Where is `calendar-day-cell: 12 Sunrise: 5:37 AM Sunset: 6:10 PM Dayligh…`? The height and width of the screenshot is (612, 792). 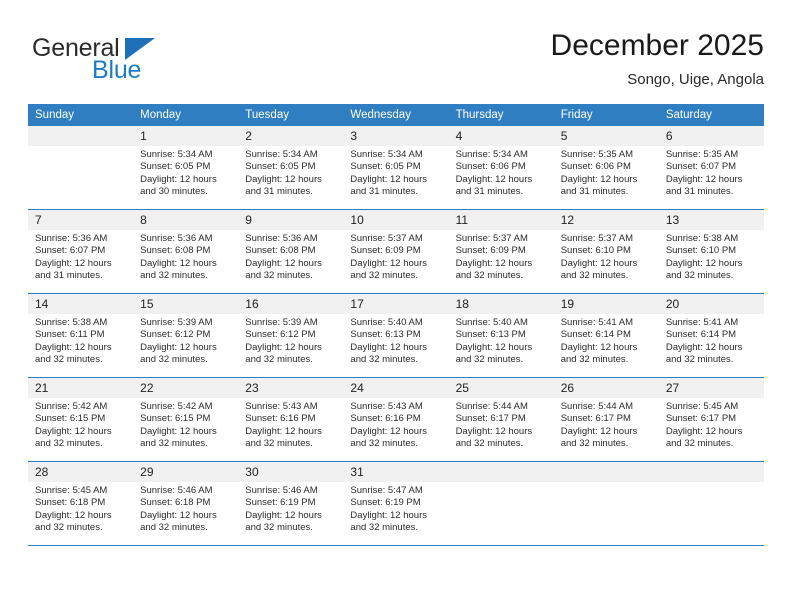 calendar-day-cell: 12 Sunrise: 5:37 AM Sunset: 6:10 PM Dayligh… is located at coordinates (606, 251).